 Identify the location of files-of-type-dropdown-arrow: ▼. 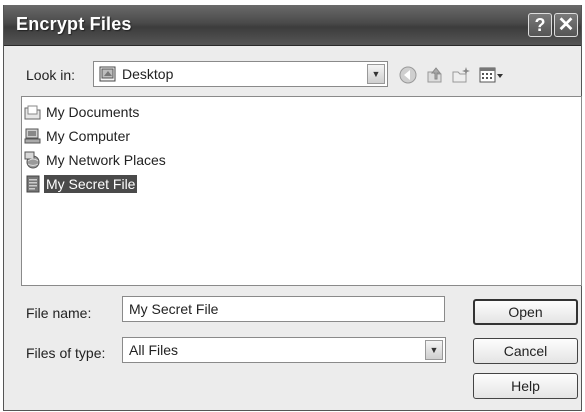
(434, 350).